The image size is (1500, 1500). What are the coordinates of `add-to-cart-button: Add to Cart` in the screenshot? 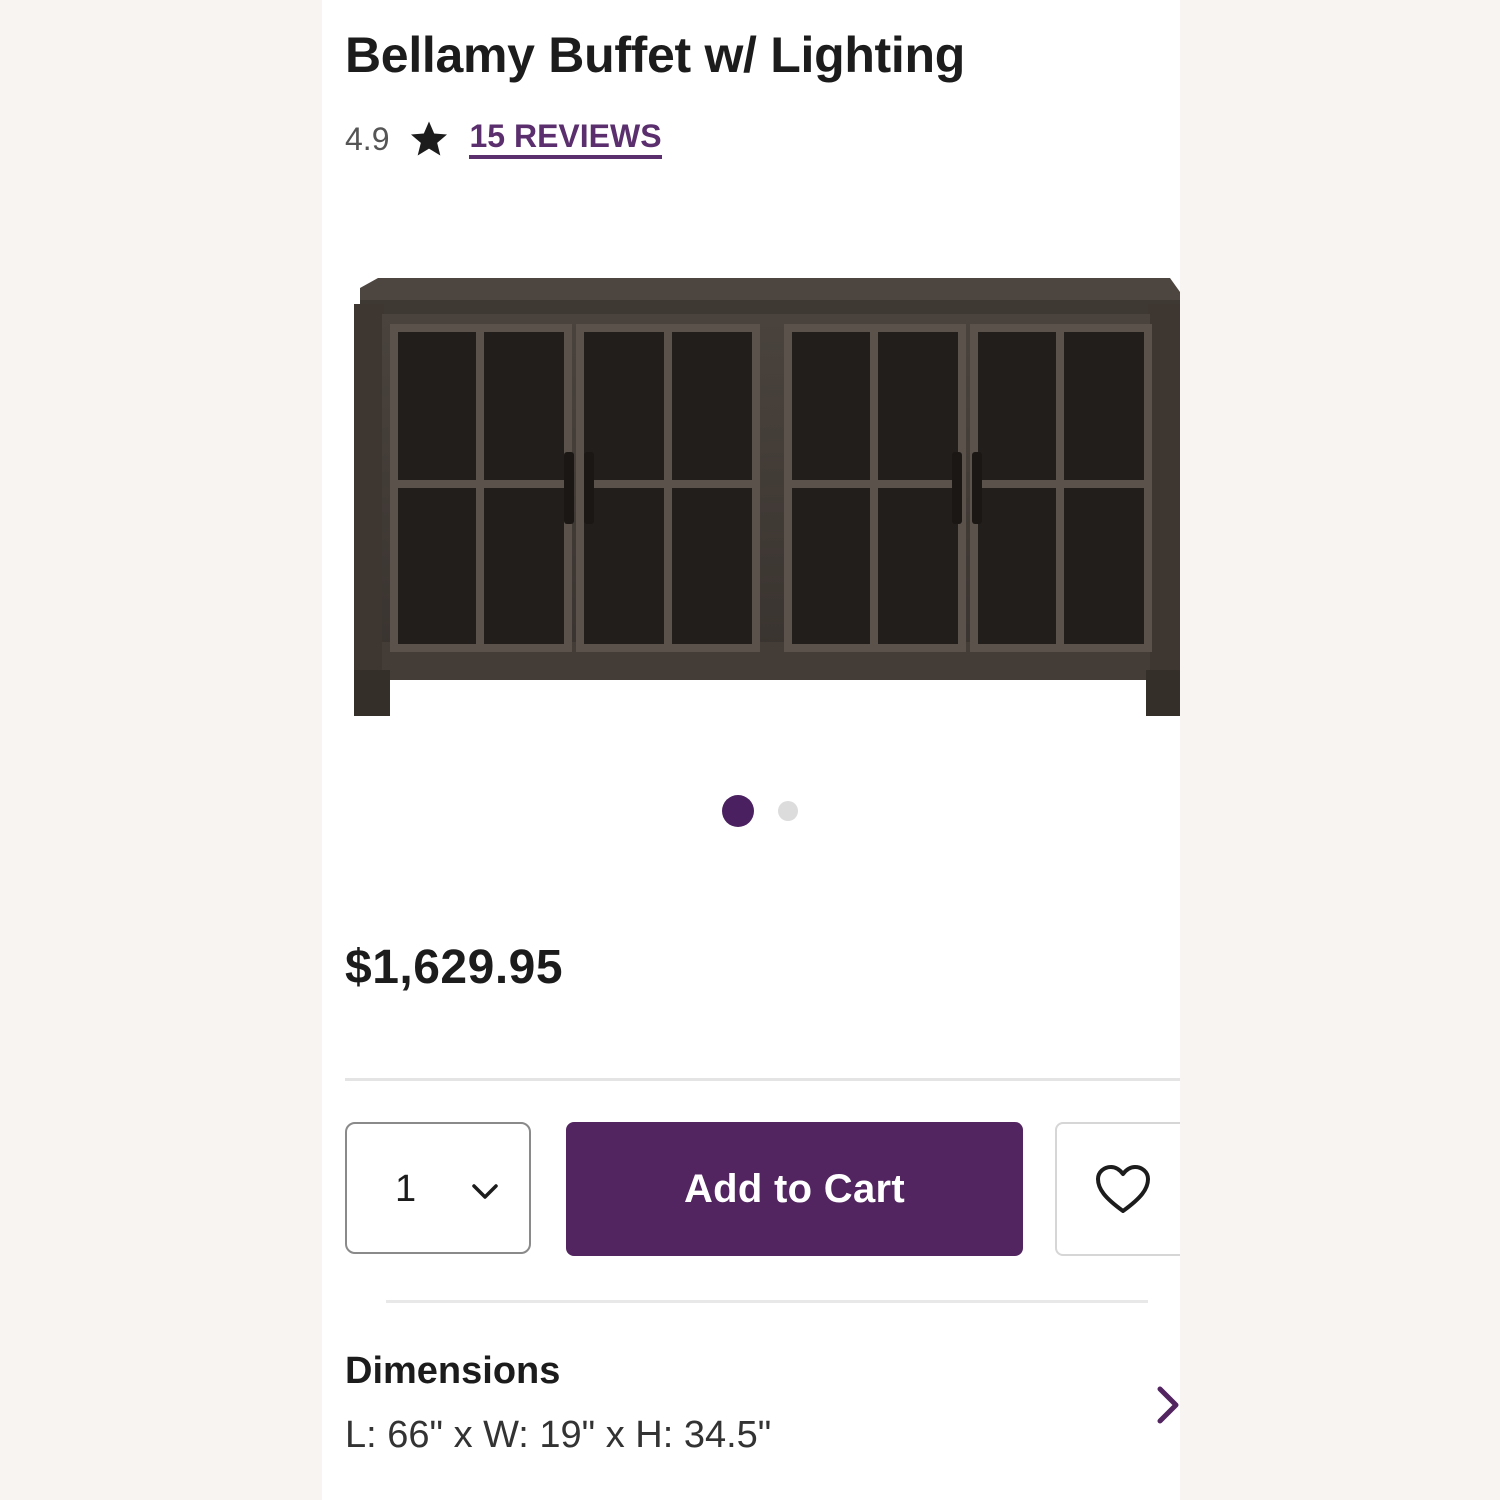 It's located at (794, 1189).